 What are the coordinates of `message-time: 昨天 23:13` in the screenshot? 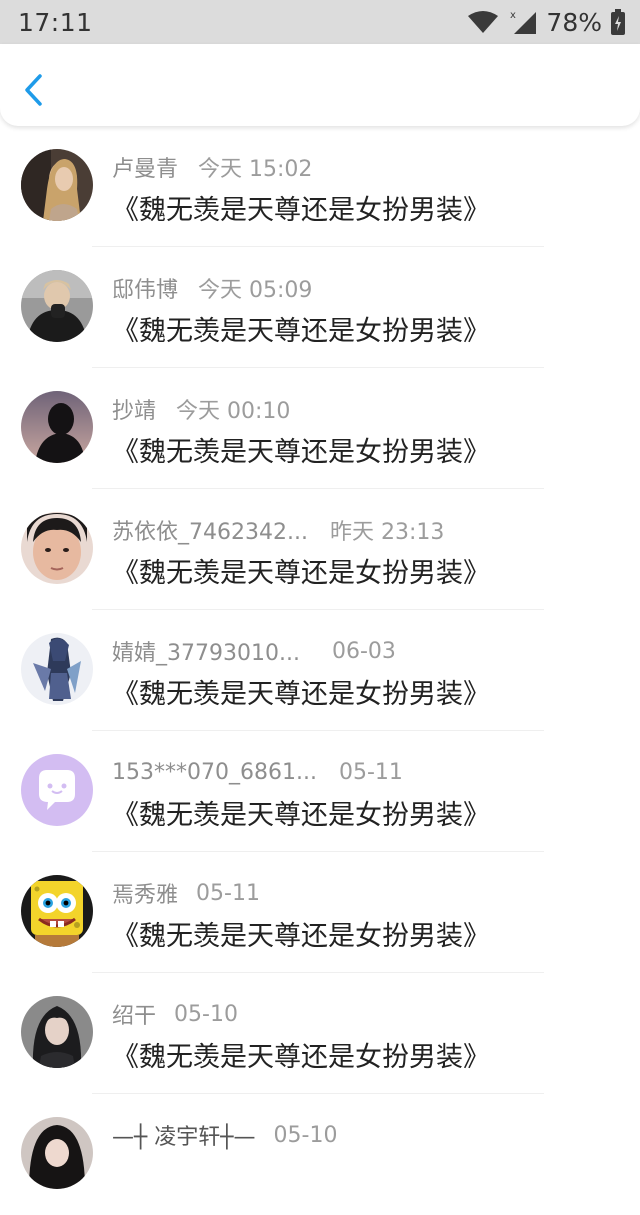 It's located at (387, 532).